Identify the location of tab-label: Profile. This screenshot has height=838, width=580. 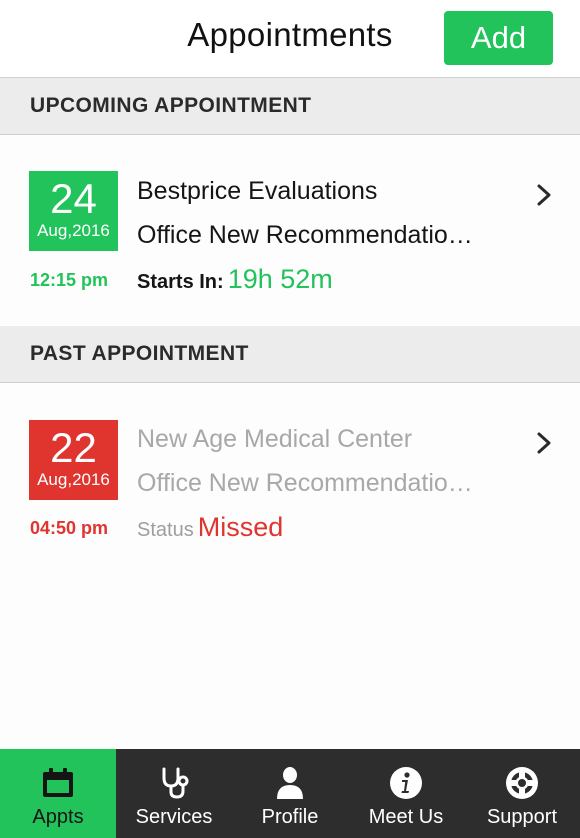
(290, 817).